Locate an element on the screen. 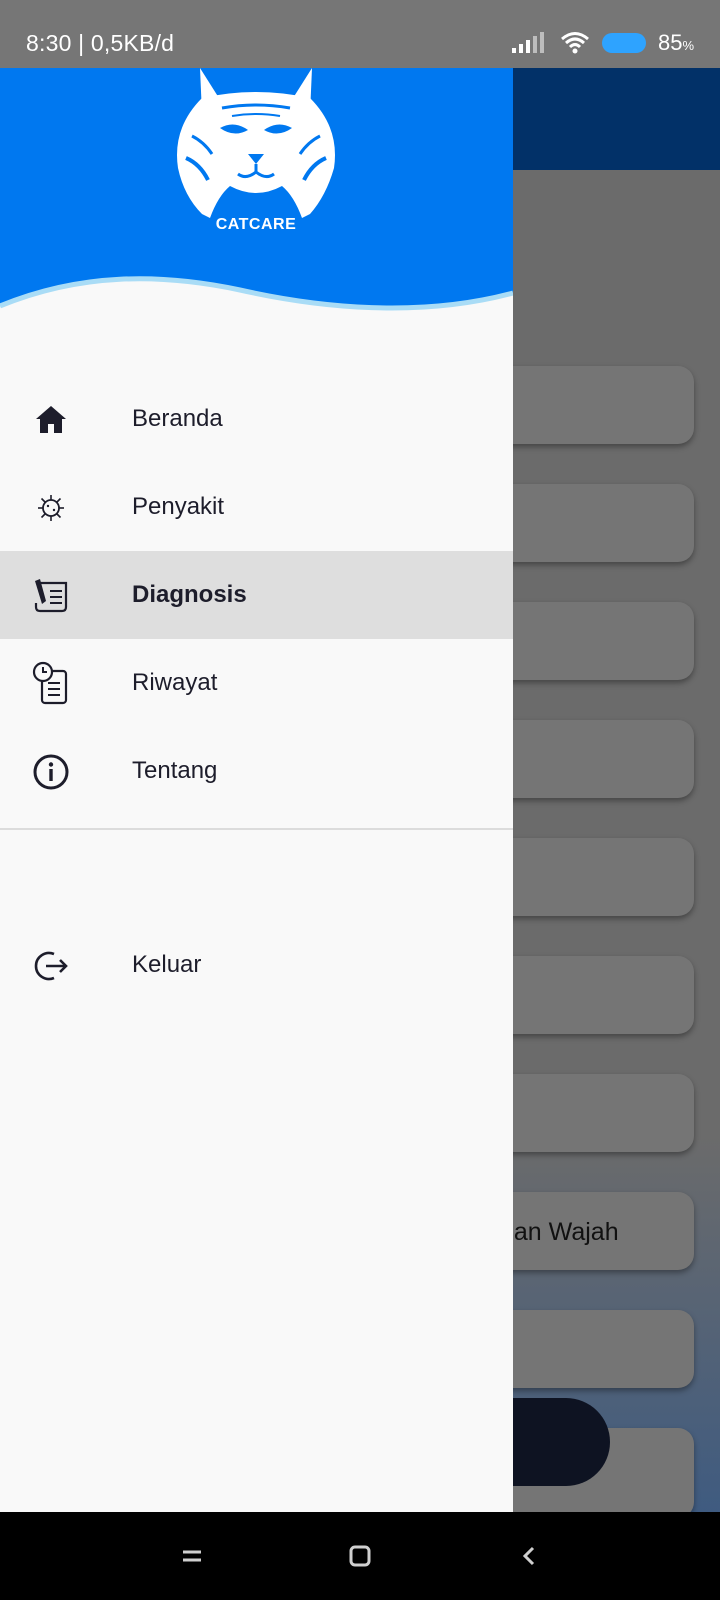  logout-icon is located at coordinates (51, 966).